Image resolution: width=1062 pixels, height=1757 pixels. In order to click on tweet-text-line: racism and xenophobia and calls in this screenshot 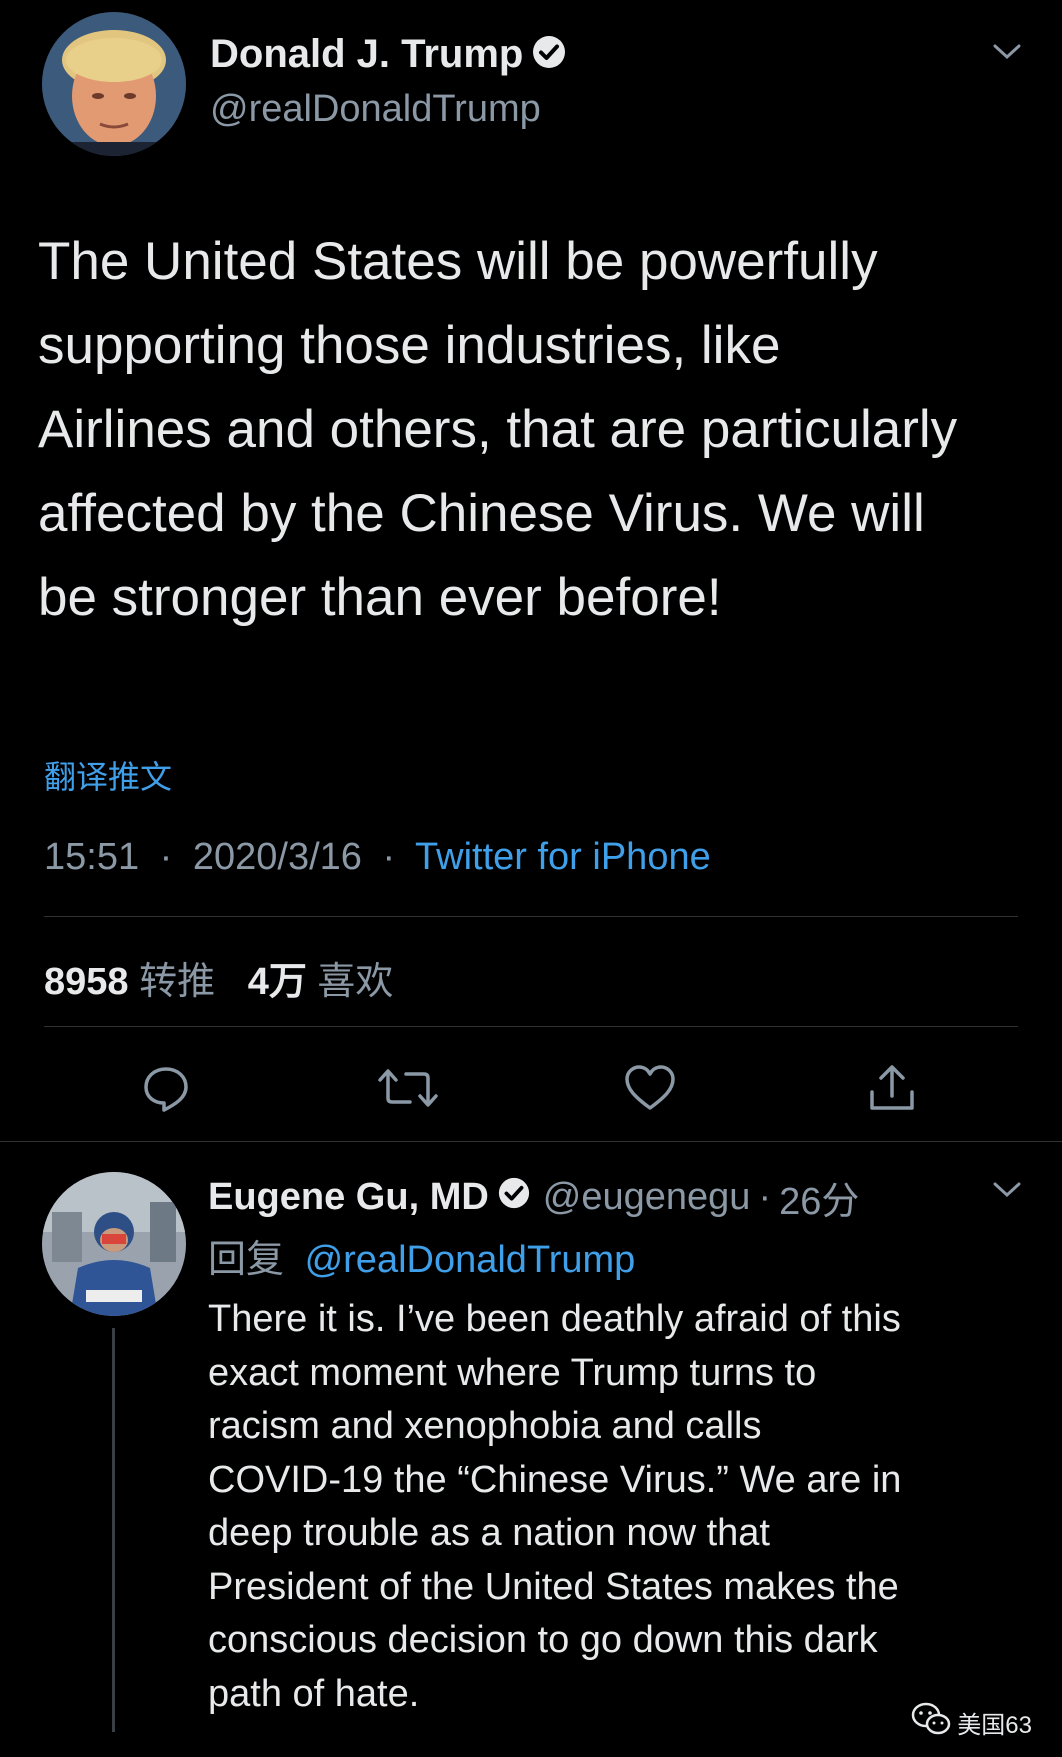, I will do `click(485, 1426)`.